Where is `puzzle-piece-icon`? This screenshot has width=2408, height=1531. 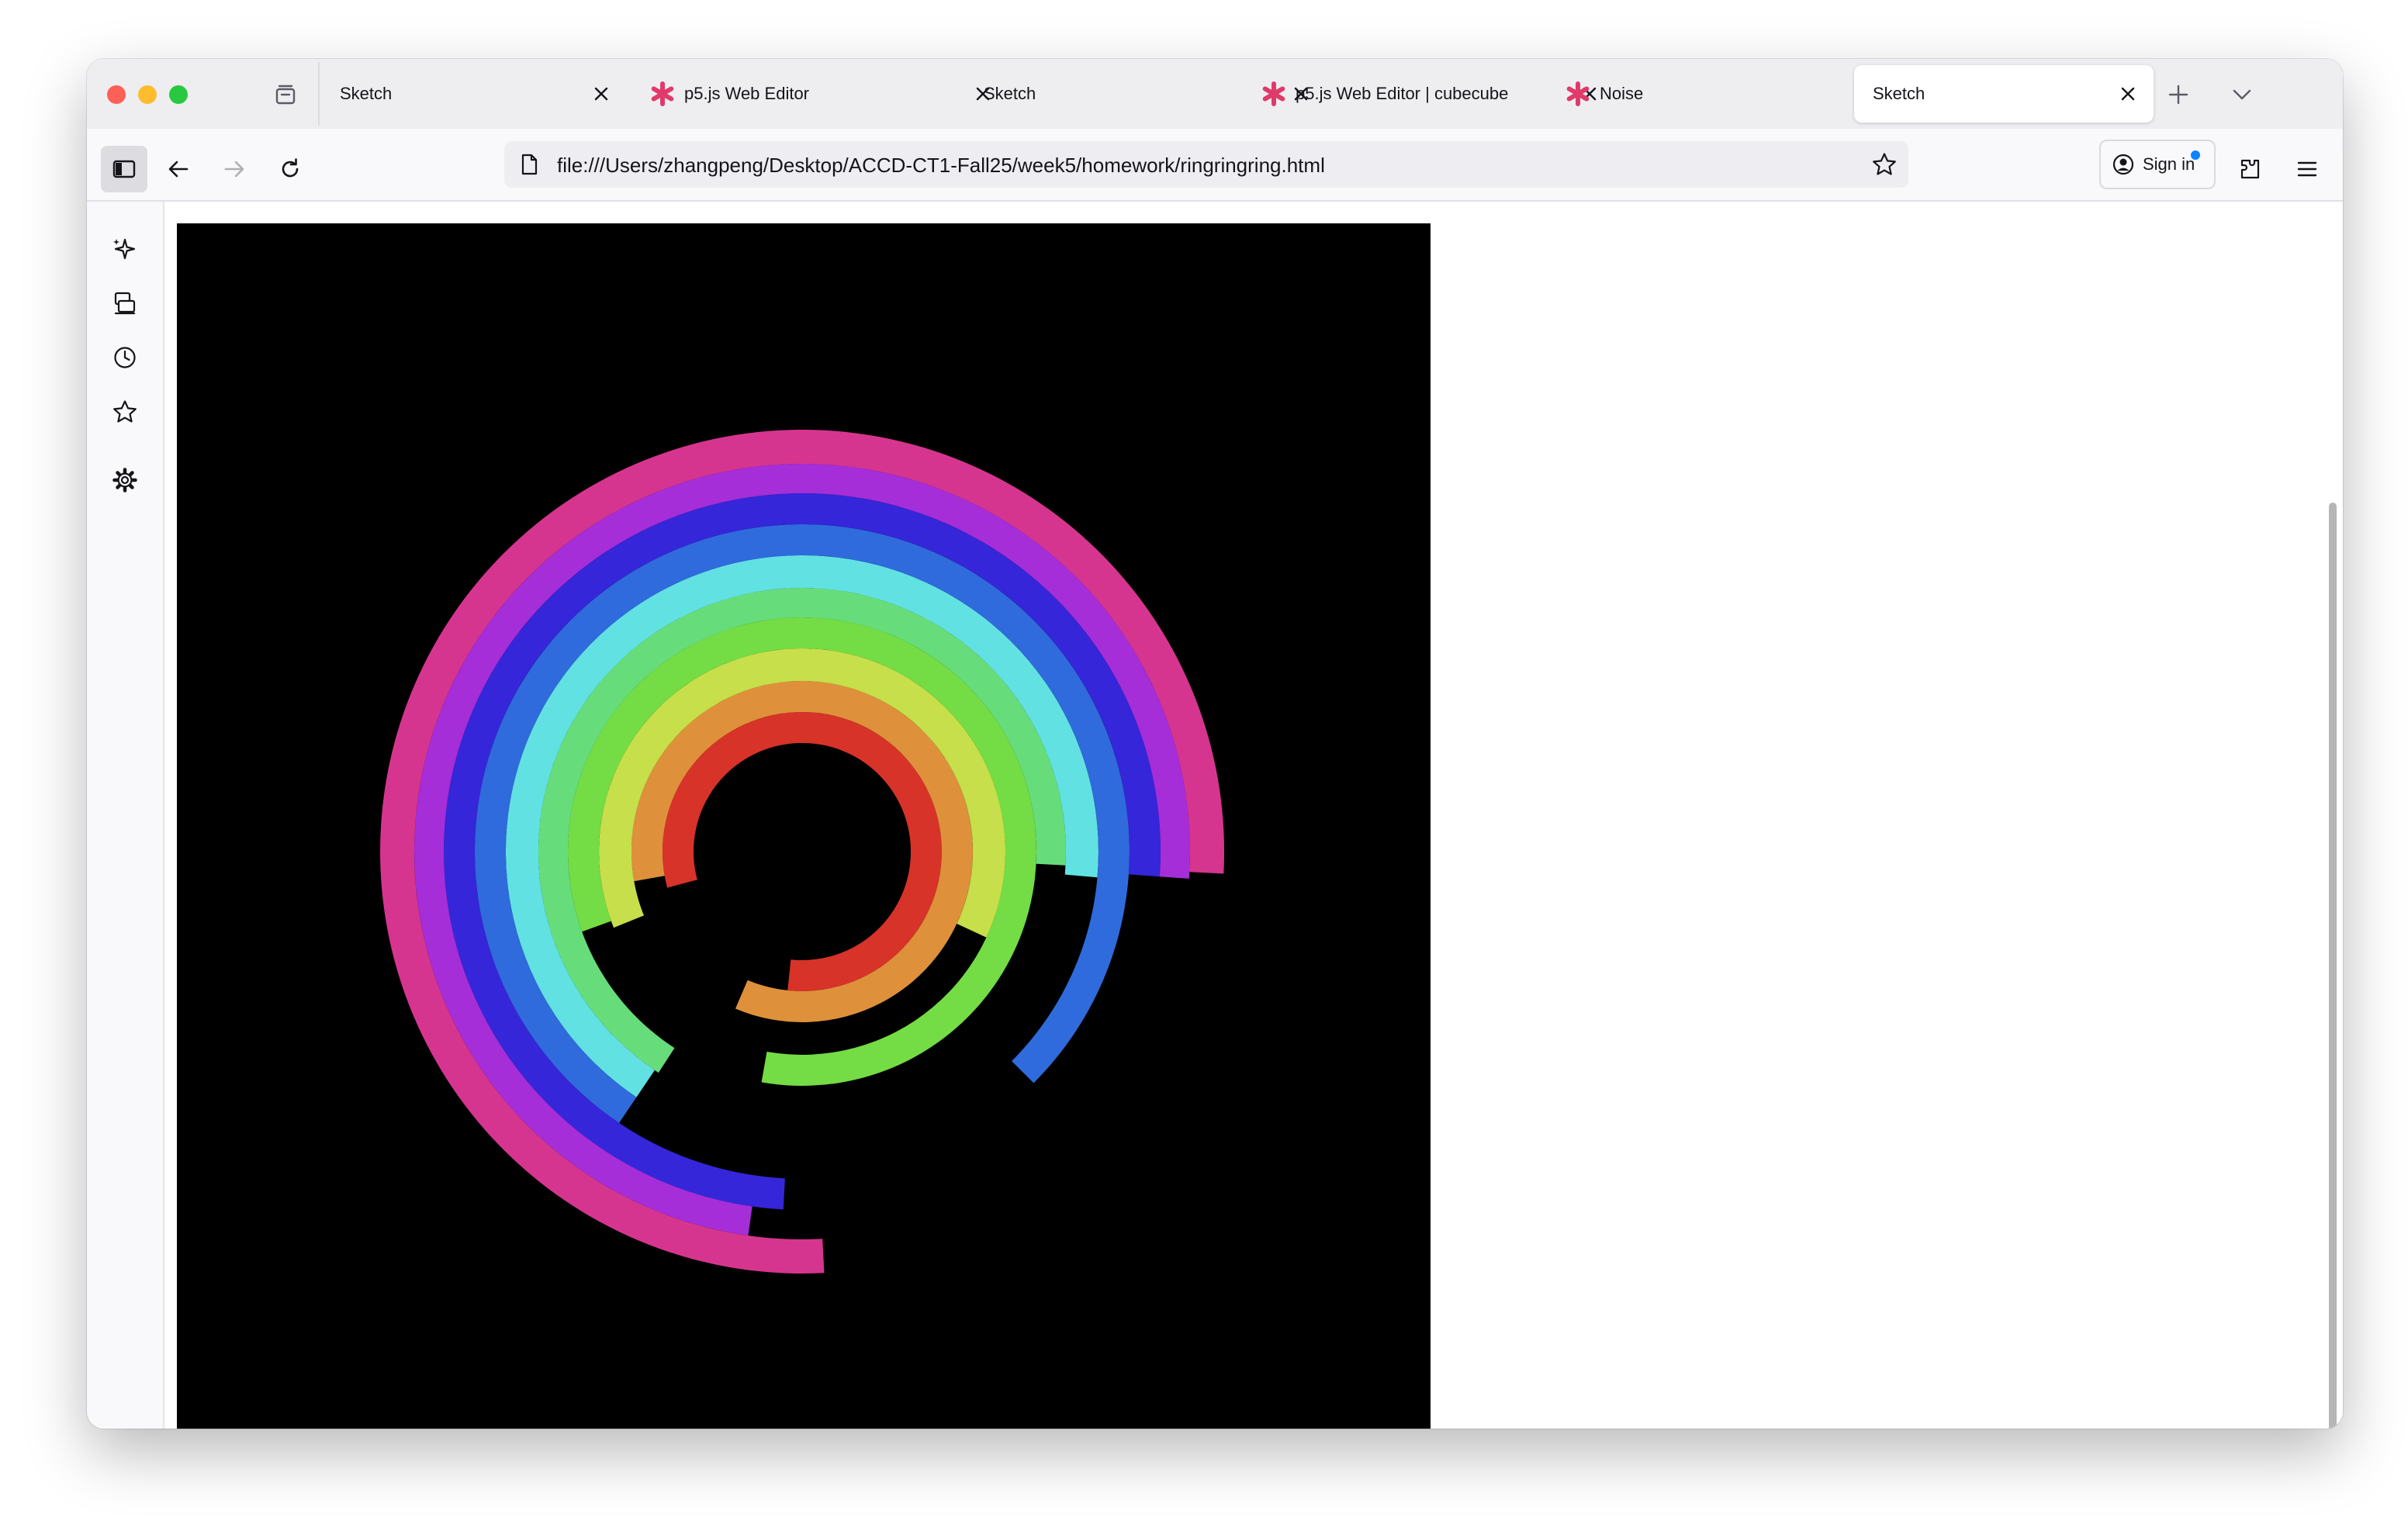
puzzle-piece-icon is located at coordinates (2250, 169).